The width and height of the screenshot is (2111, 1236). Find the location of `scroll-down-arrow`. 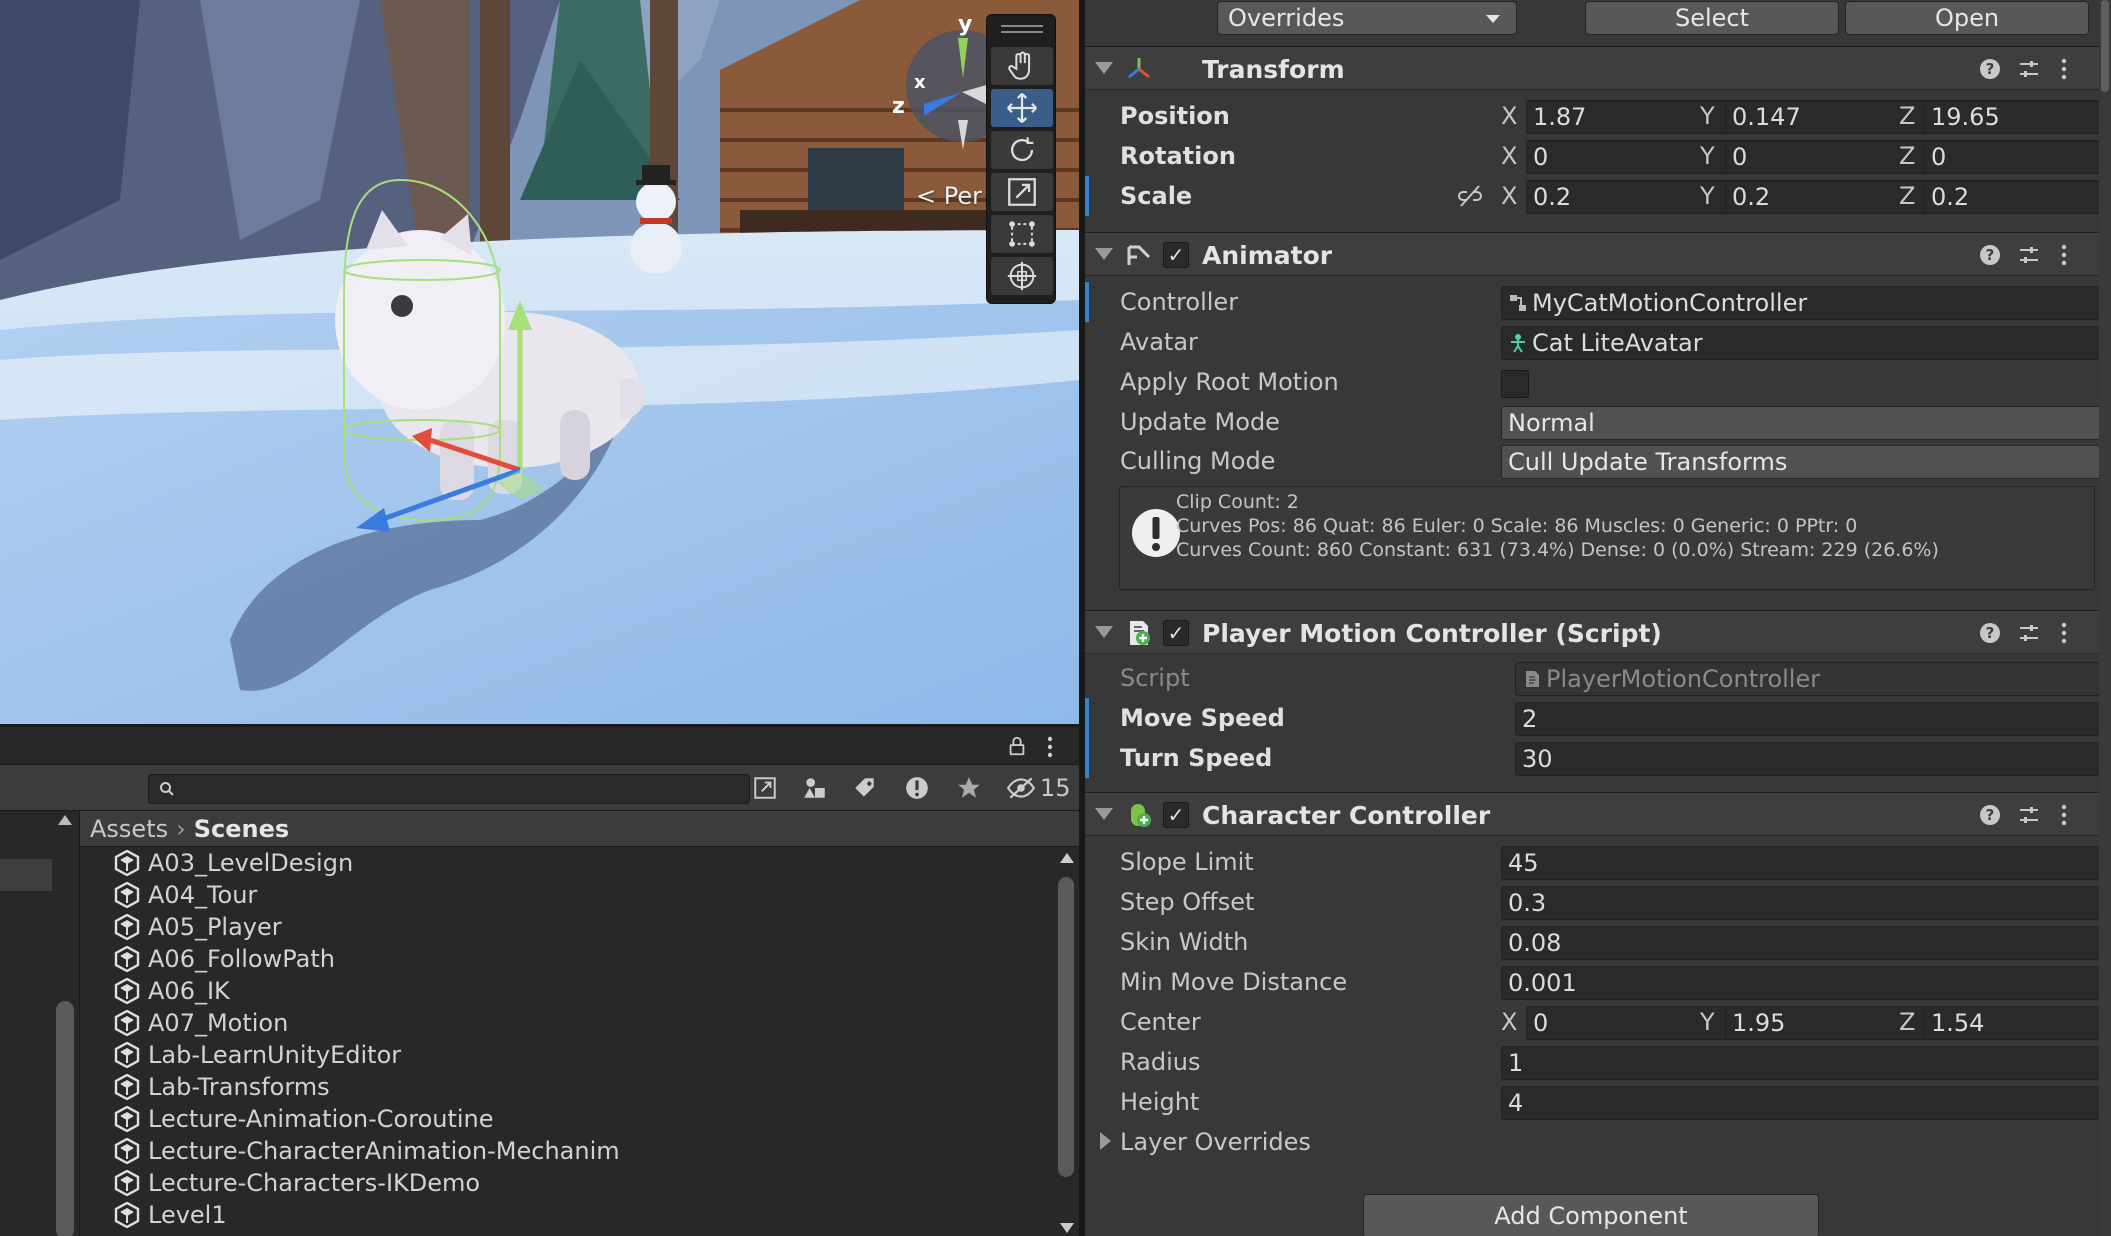

scroll-down-arrow is located at coordinates (1067, 1228).